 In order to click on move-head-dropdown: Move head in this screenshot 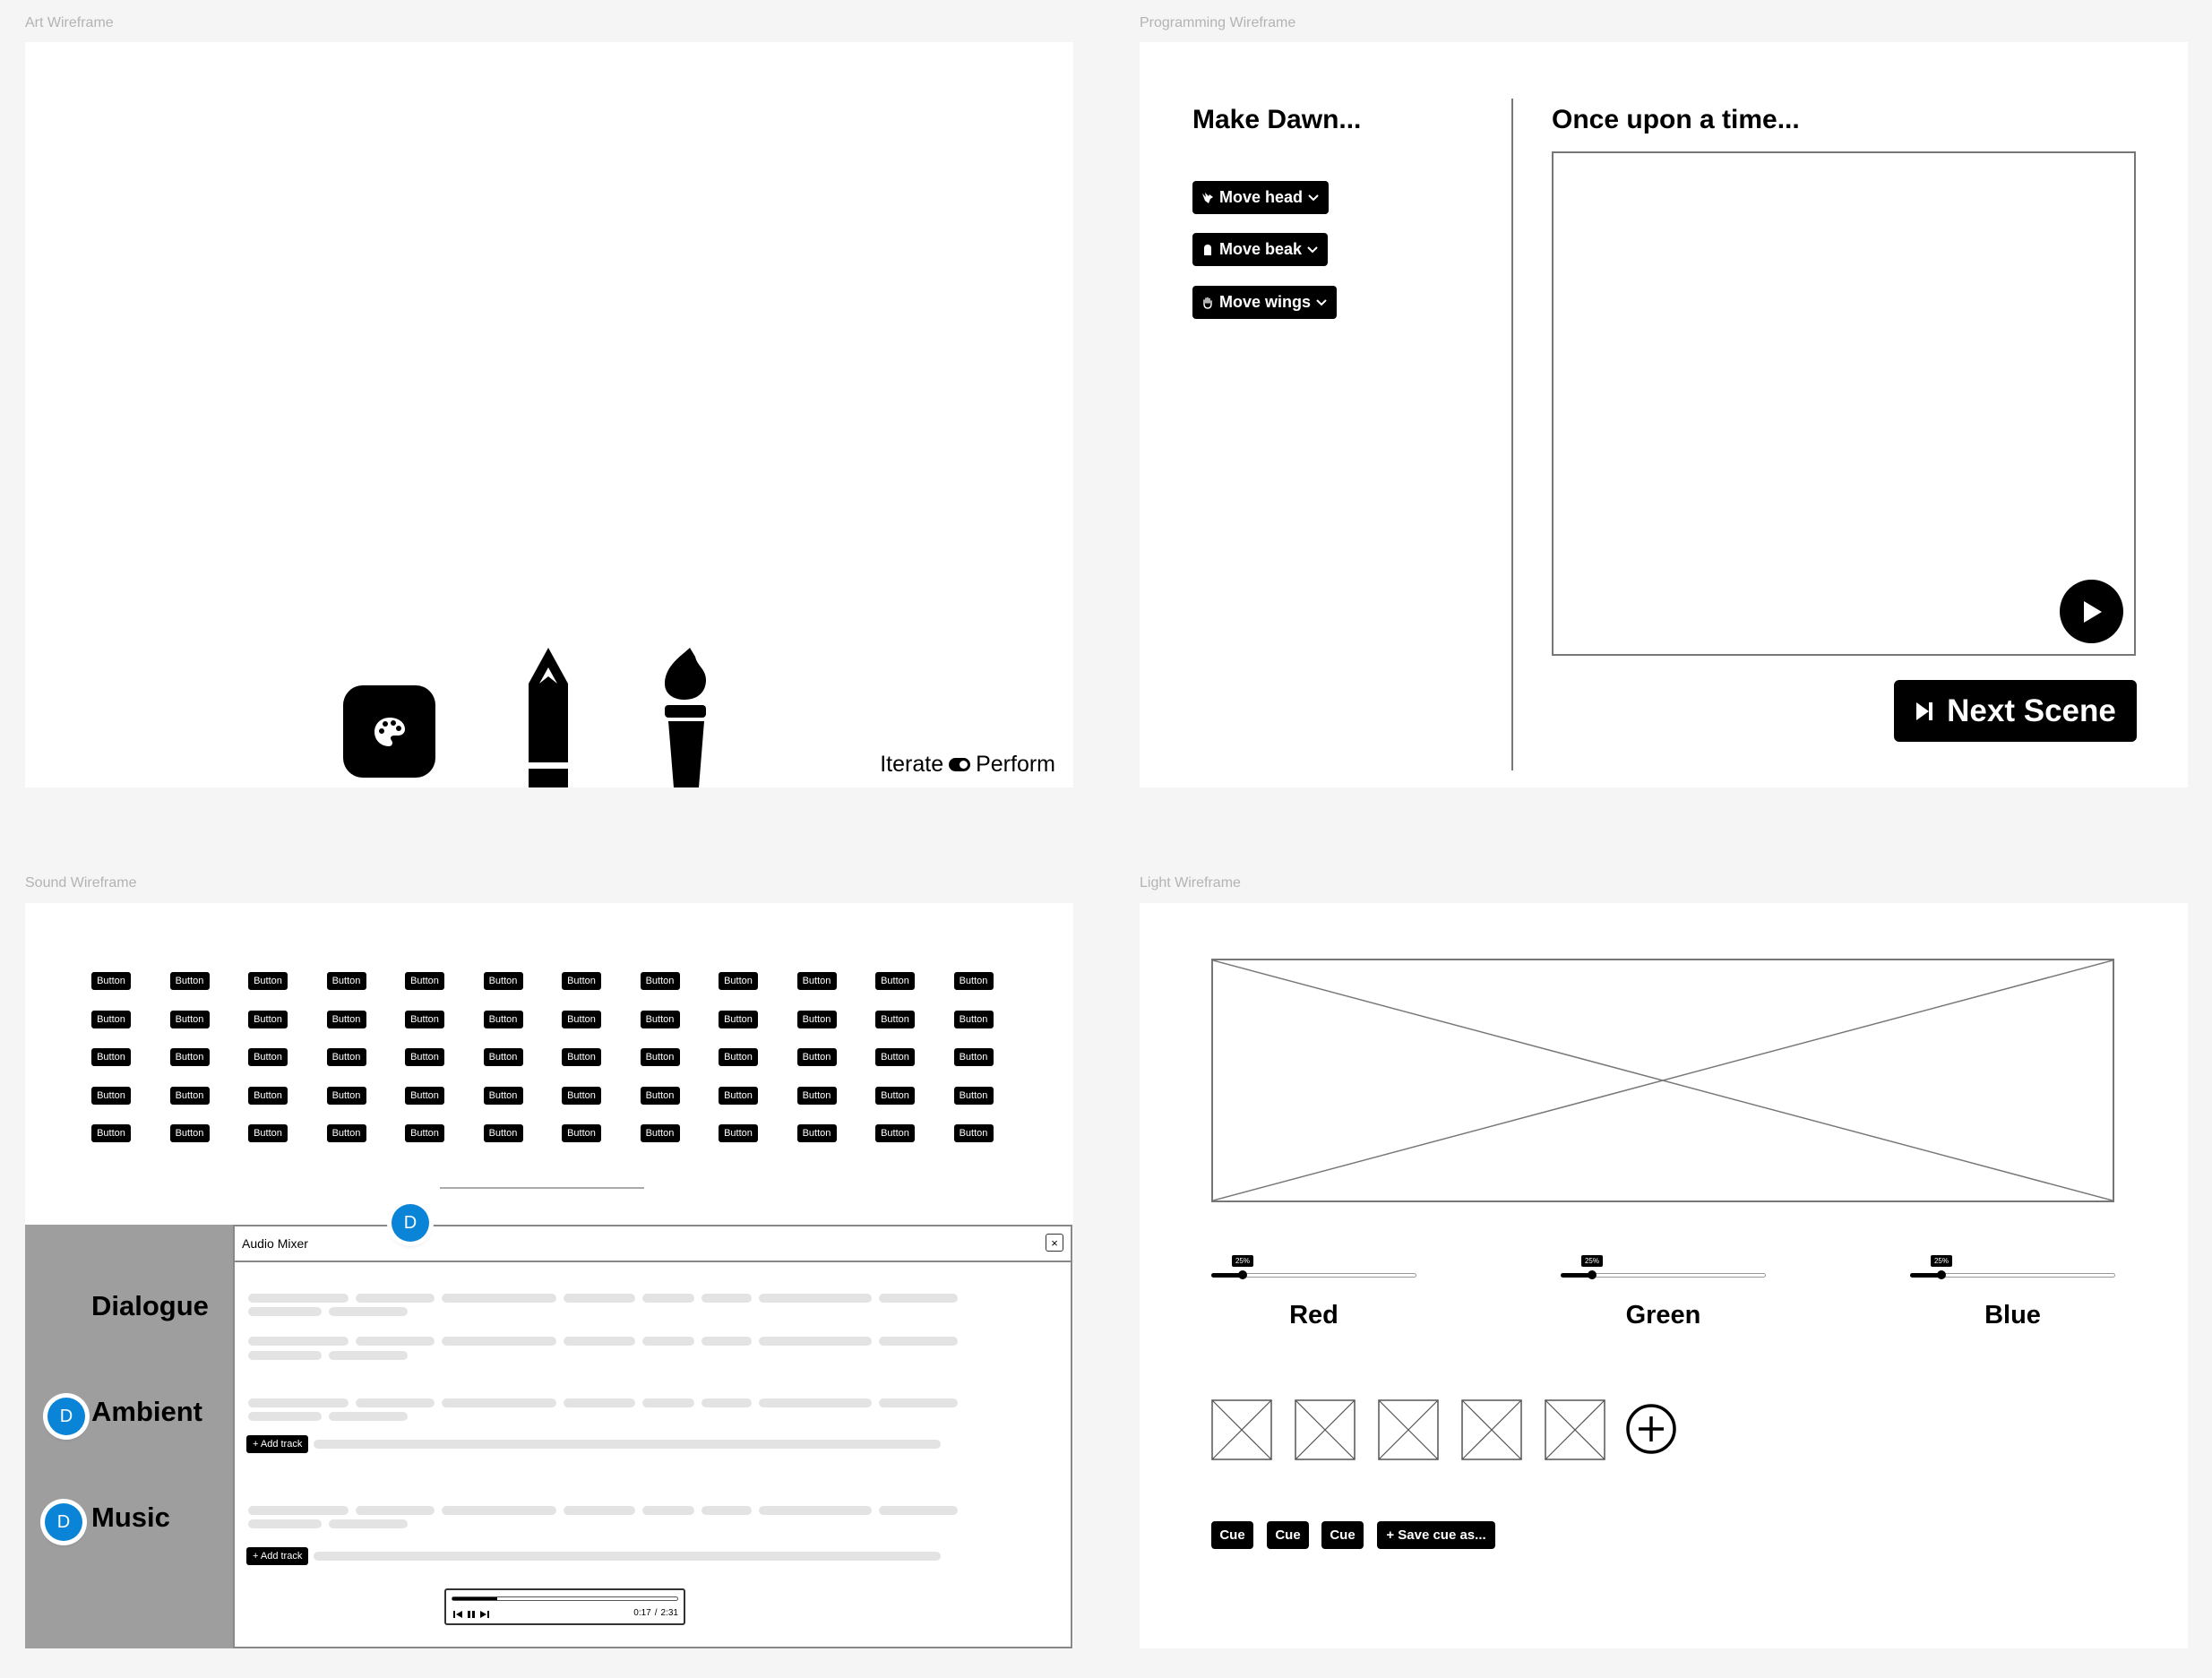, I will do `click(1261, 198)`.